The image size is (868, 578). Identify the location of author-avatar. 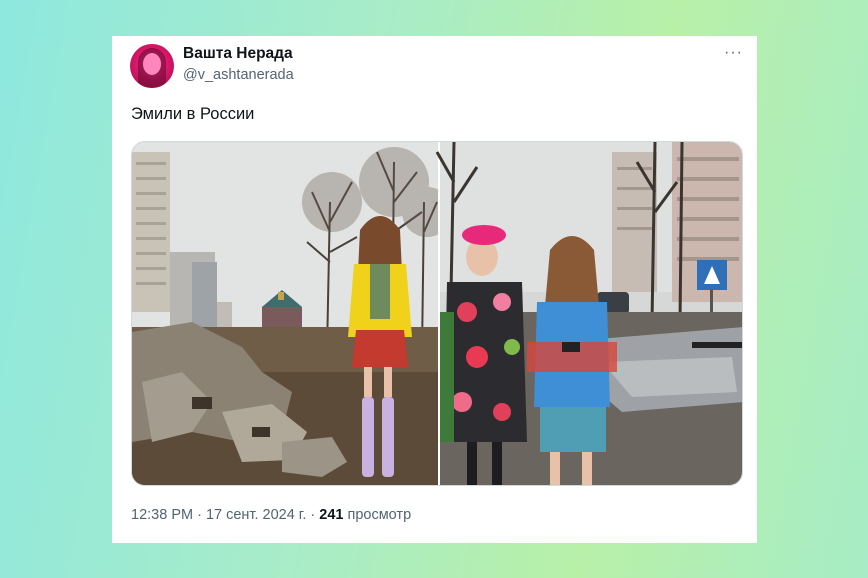
(152, 66).